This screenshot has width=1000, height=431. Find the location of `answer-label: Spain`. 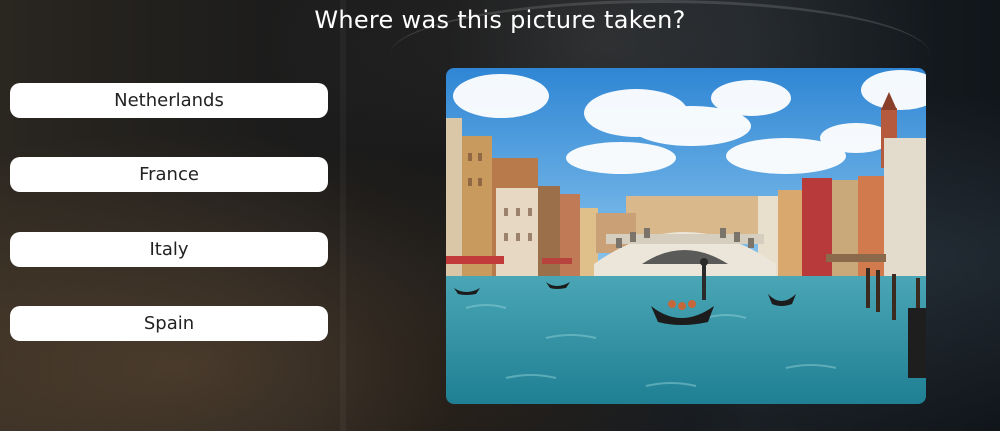

answer-label: Spain is located at coordinates (169, 323).